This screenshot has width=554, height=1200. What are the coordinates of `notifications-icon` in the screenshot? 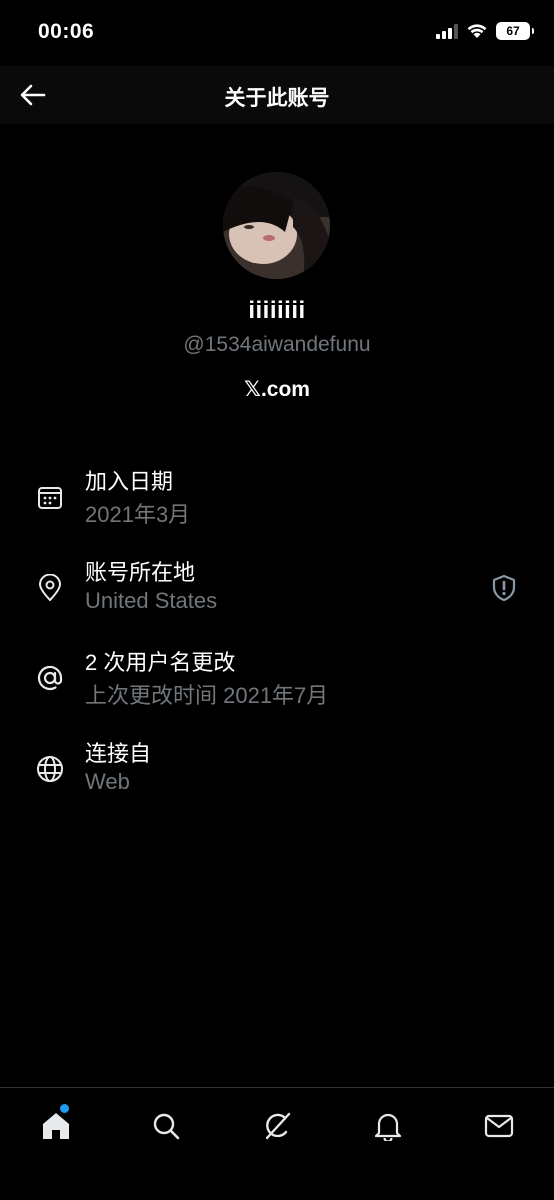 It's located at (388, 1127).